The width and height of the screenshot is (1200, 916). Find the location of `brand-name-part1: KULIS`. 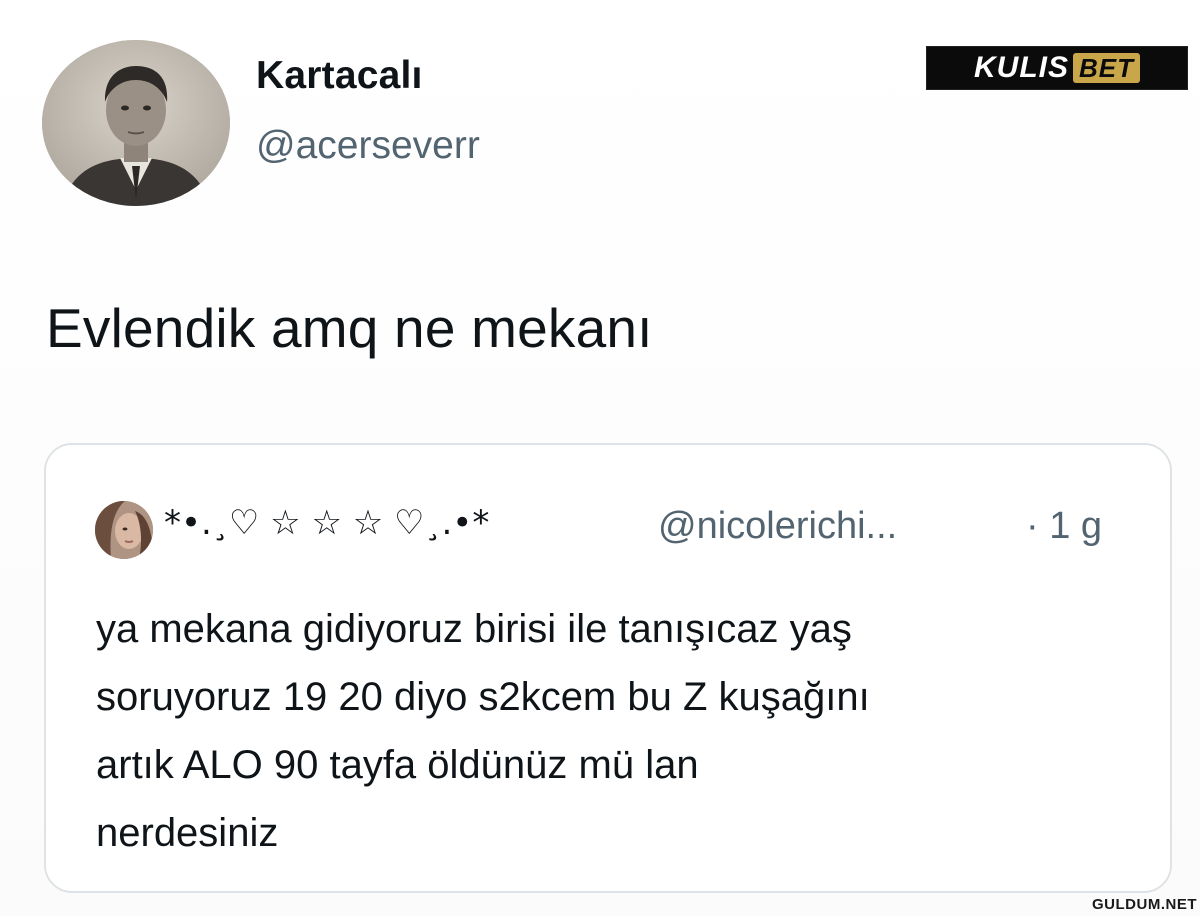

brand-name-part1: KULIS is located at coordinates (1021, 67).